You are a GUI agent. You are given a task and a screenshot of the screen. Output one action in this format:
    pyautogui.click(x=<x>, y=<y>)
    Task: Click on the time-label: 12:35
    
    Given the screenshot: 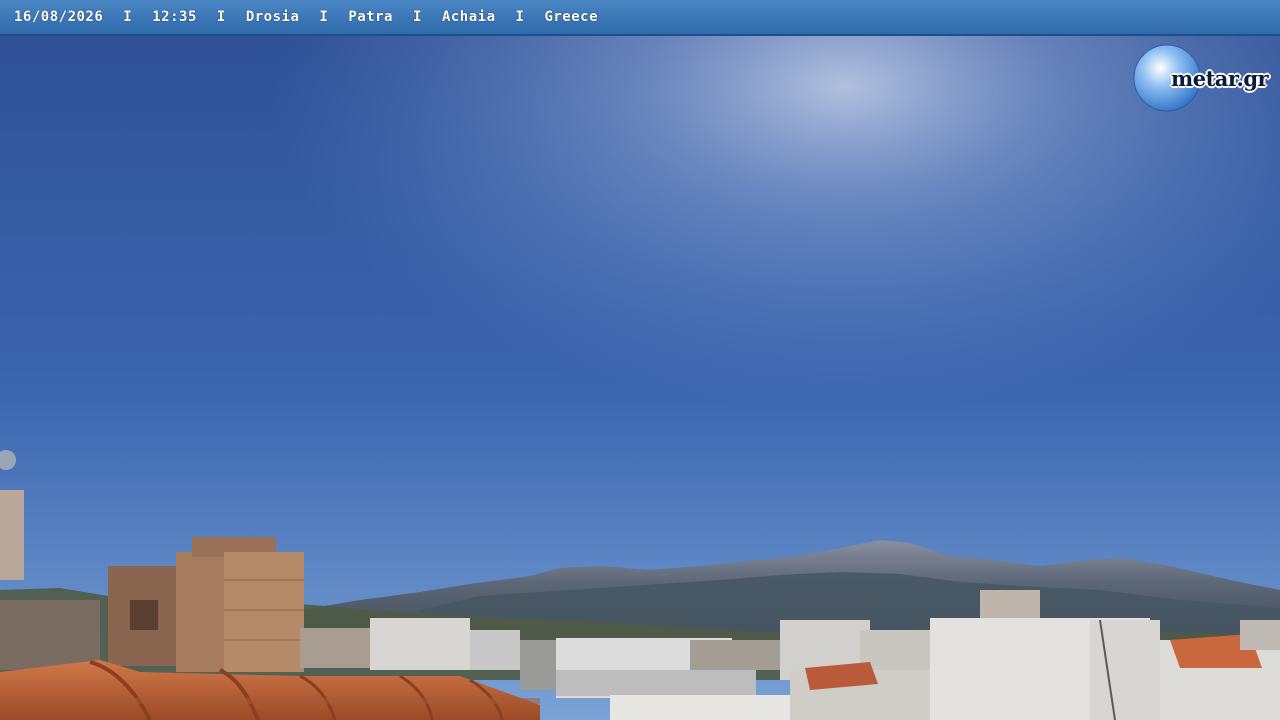 What is the action you would take?
    pyautogui.click(x=174, y=17)
    